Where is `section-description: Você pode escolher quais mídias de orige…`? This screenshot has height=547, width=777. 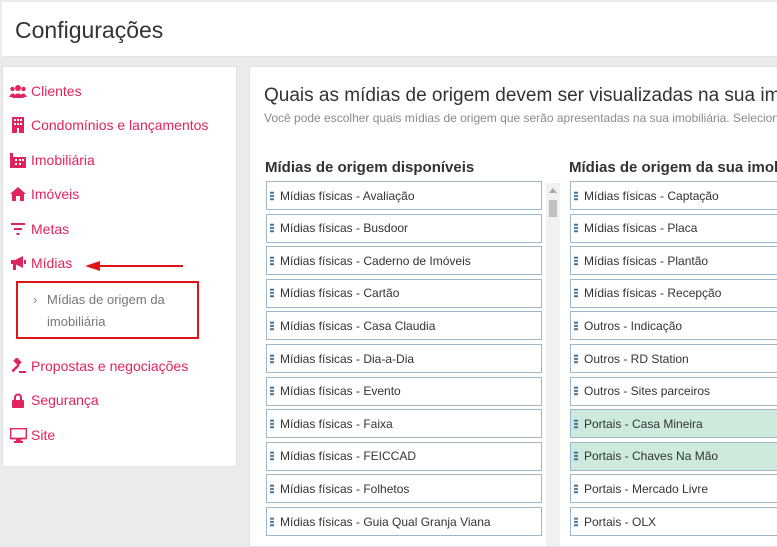 section-description: Você pode escolher quais mídias de orige… is located at coordinates (520, 118).